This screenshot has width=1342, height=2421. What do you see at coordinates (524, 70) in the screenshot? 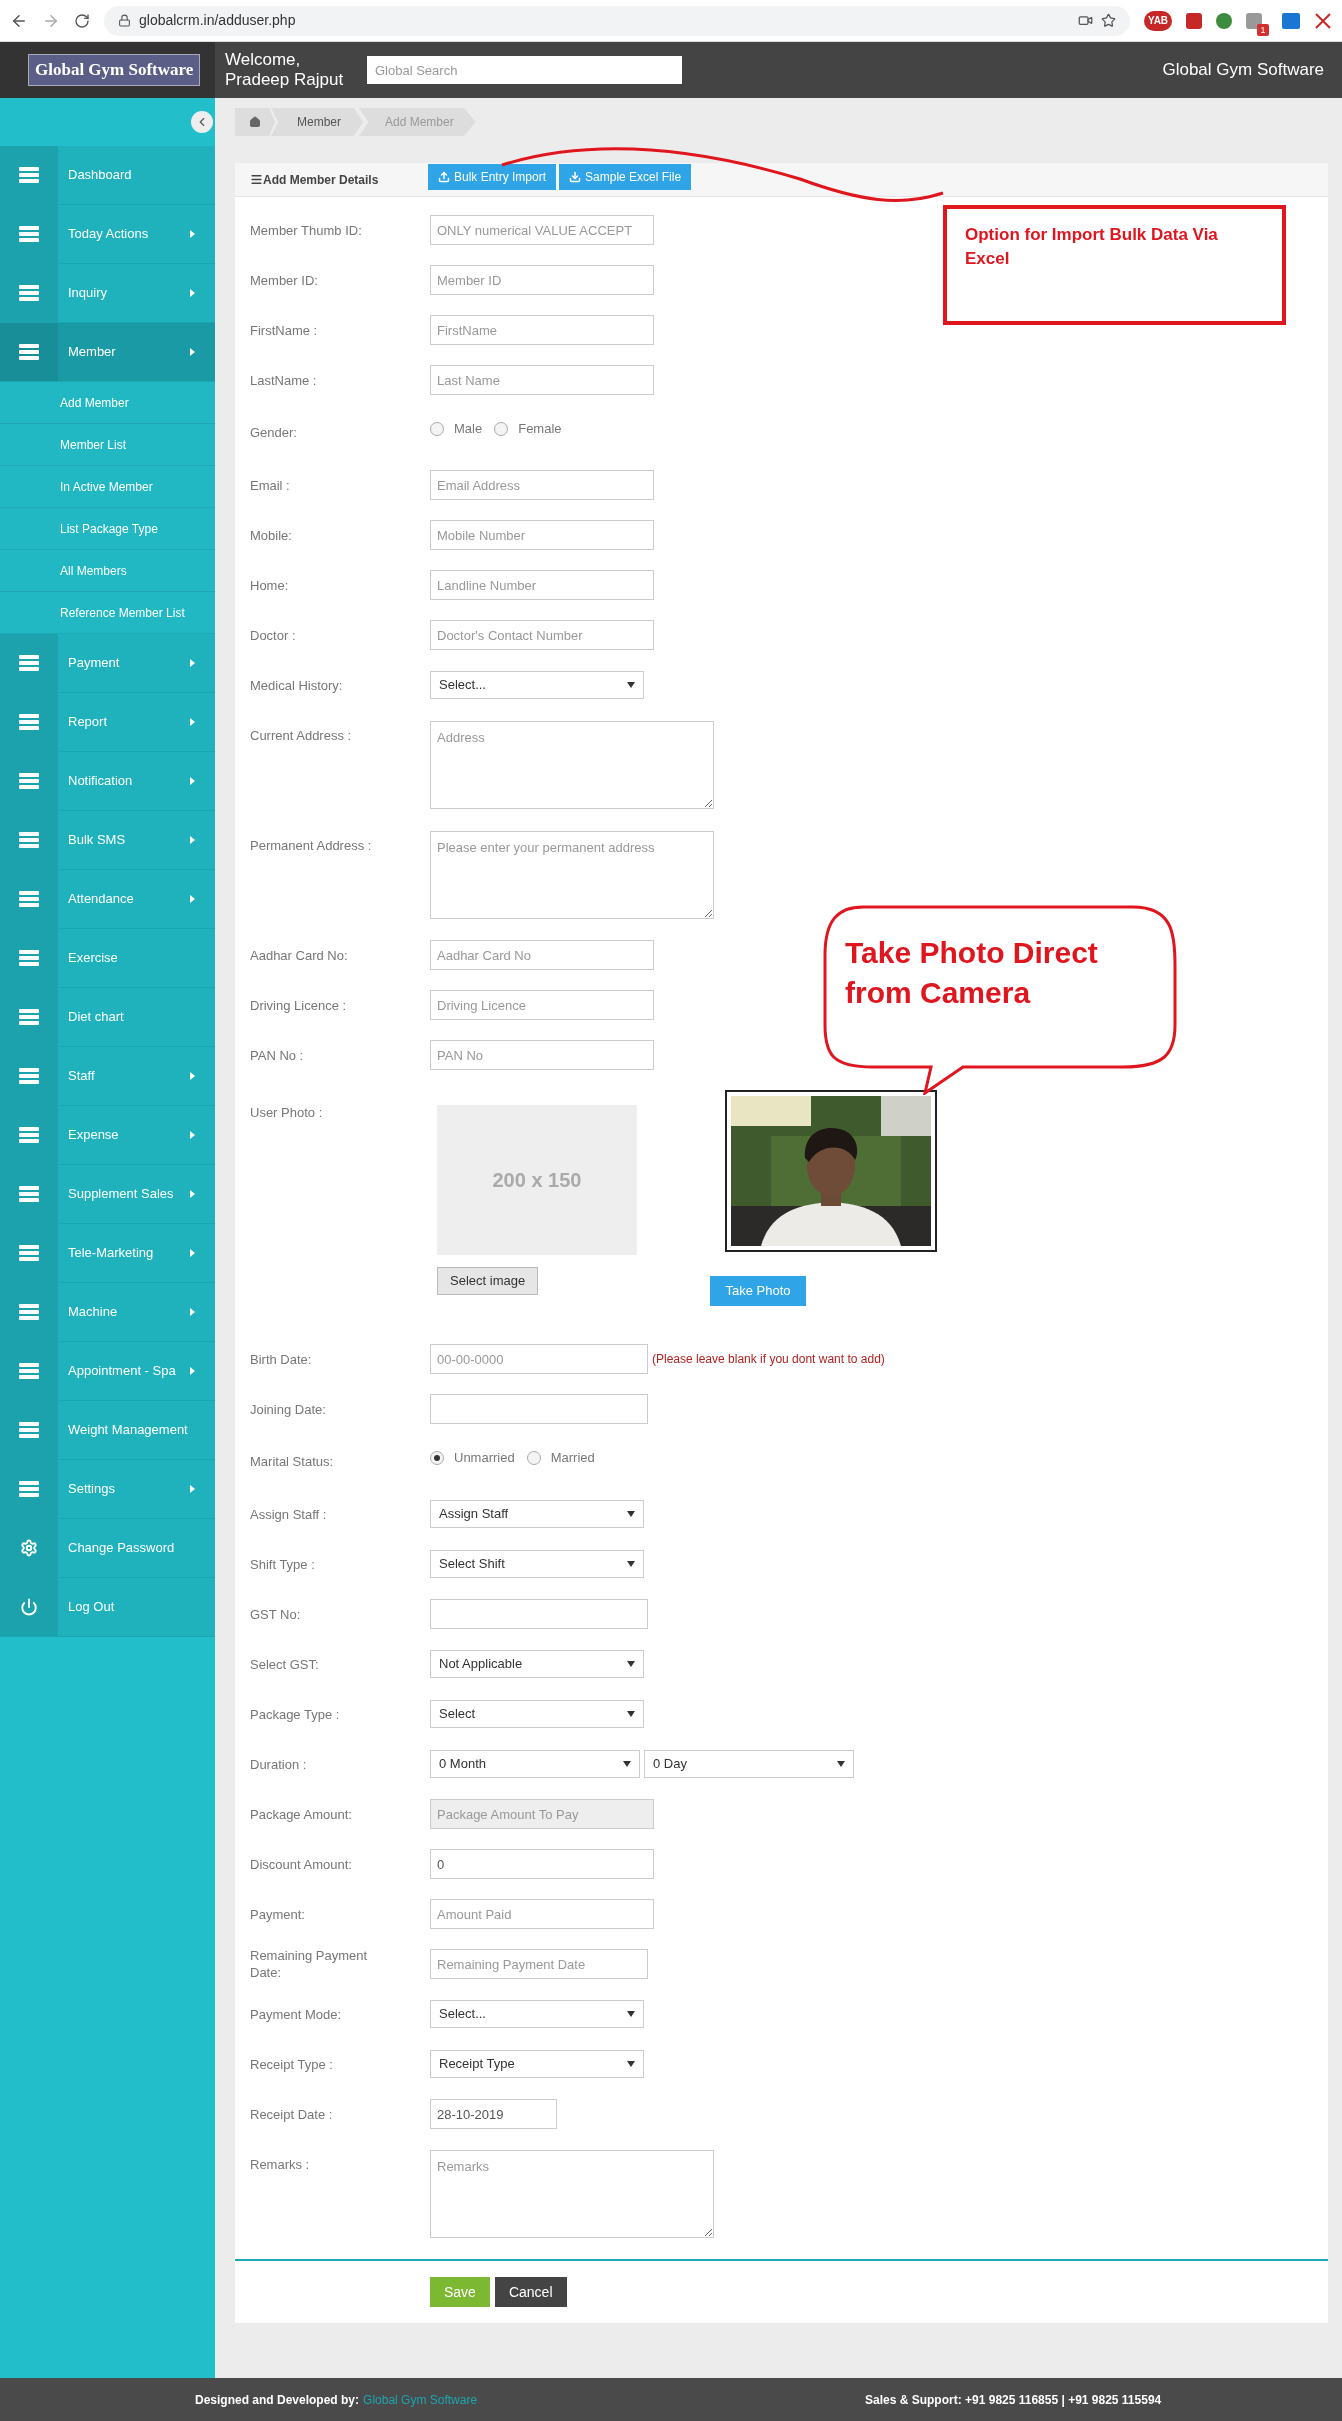
I see `search-field: Global Search` at bounding box center [524, 70].